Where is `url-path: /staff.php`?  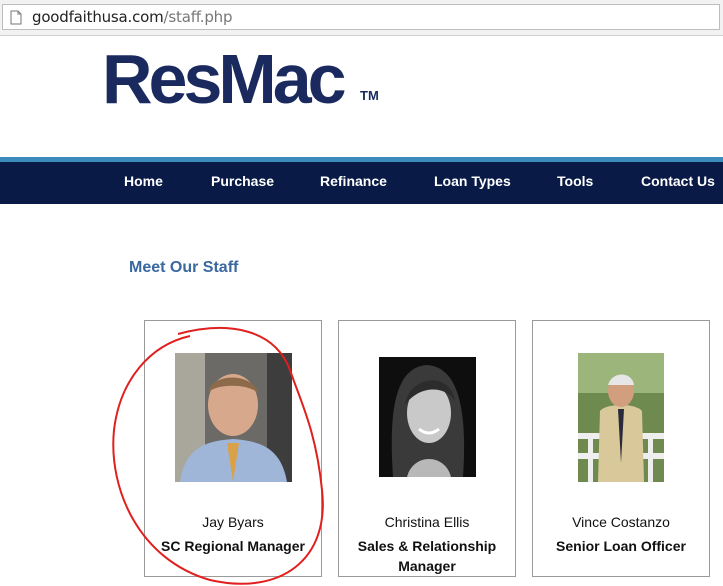
url-path: /staff.php is located at coordinates (198, 17).